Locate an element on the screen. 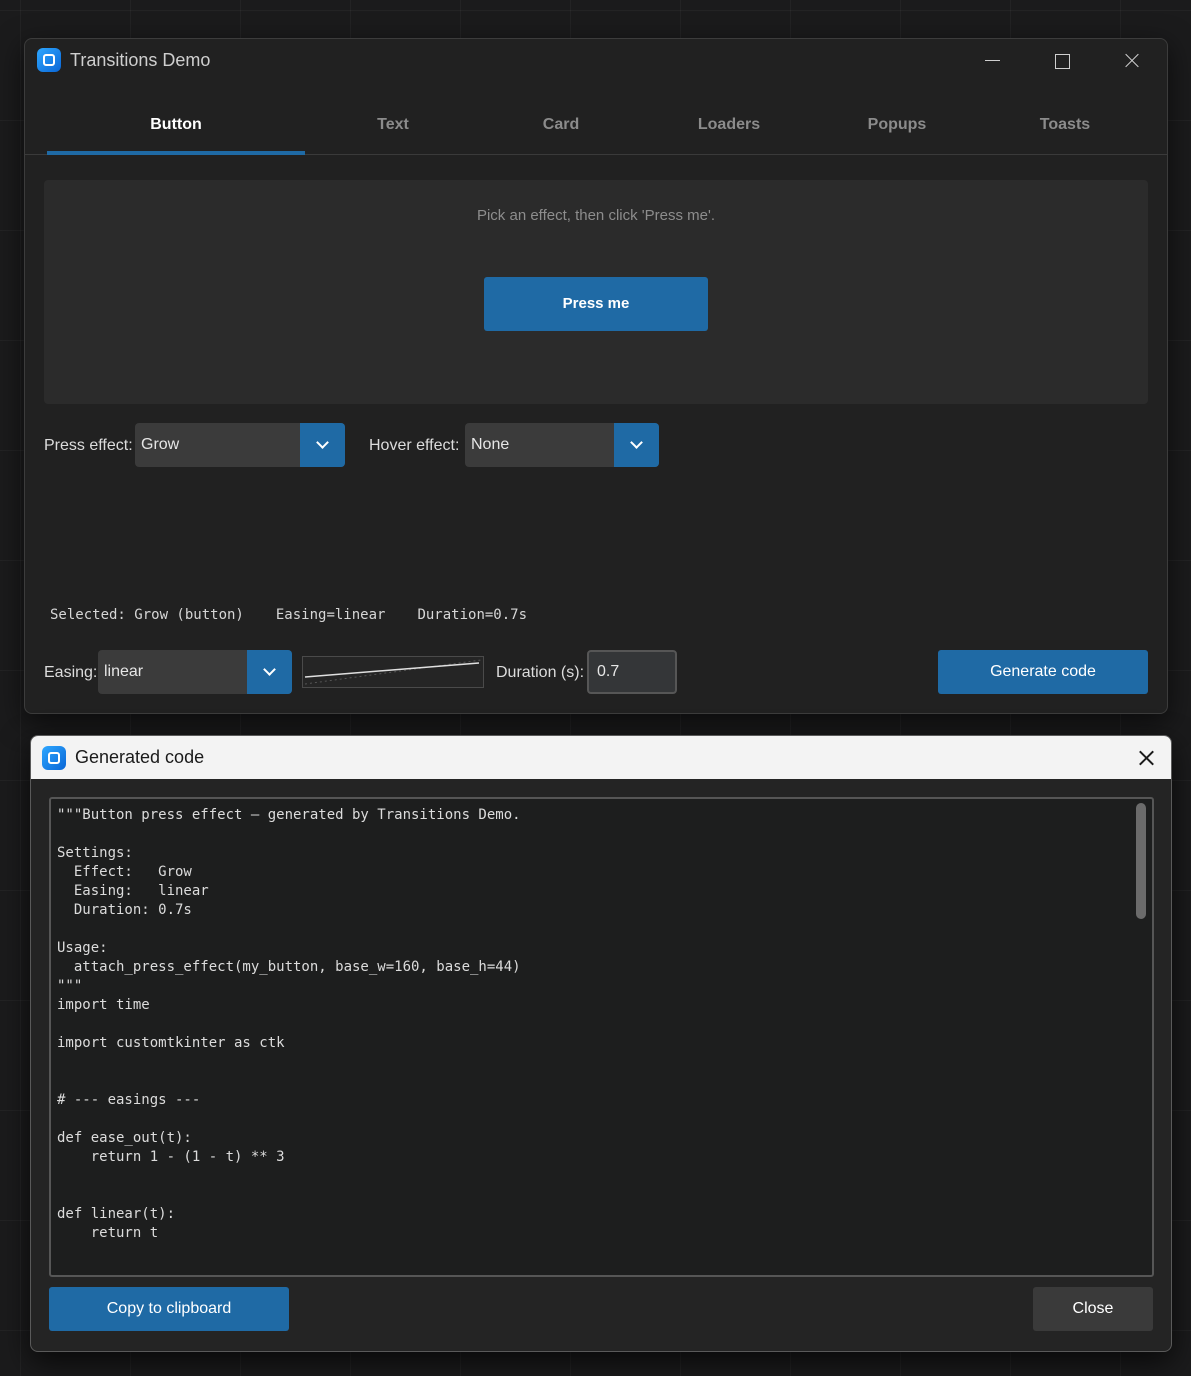  tab-bar: Button Text Card Loaders Popups Toasts is located at coordinates (596, 119).